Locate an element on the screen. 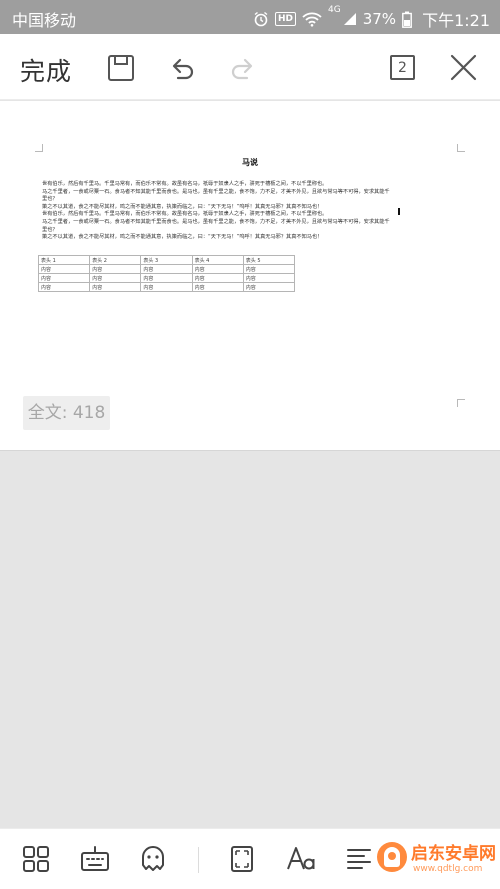  font-format-icon is located at coordinates (301, 859).